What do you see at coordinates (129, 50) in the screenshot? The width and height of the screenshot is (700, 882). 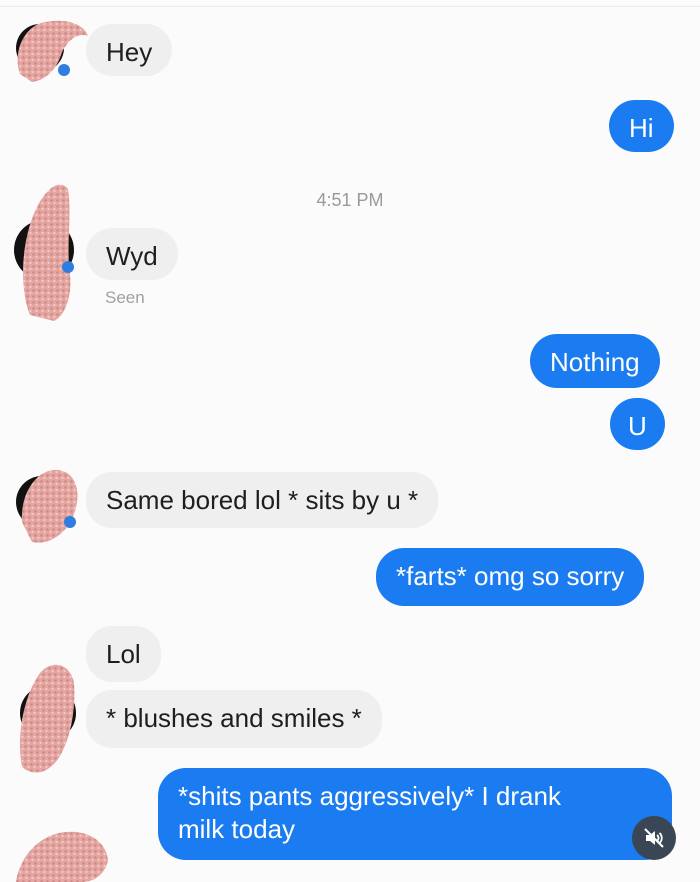 I see `message-bubble: Hey` at bounding box center [129, 50].